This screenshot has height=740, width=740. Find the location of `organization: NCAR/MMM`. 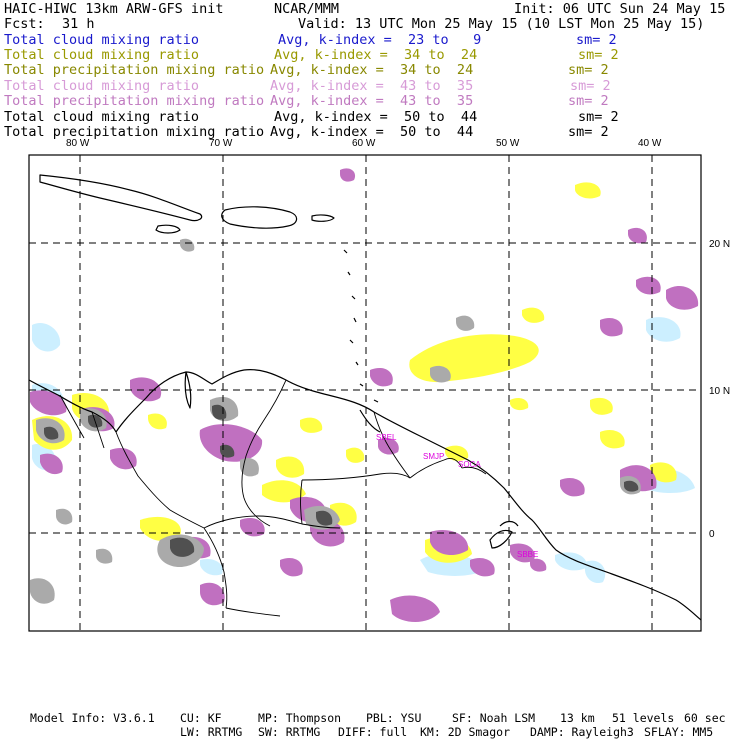

organization: NCAR/MMM is located at coordinates (307, 9).